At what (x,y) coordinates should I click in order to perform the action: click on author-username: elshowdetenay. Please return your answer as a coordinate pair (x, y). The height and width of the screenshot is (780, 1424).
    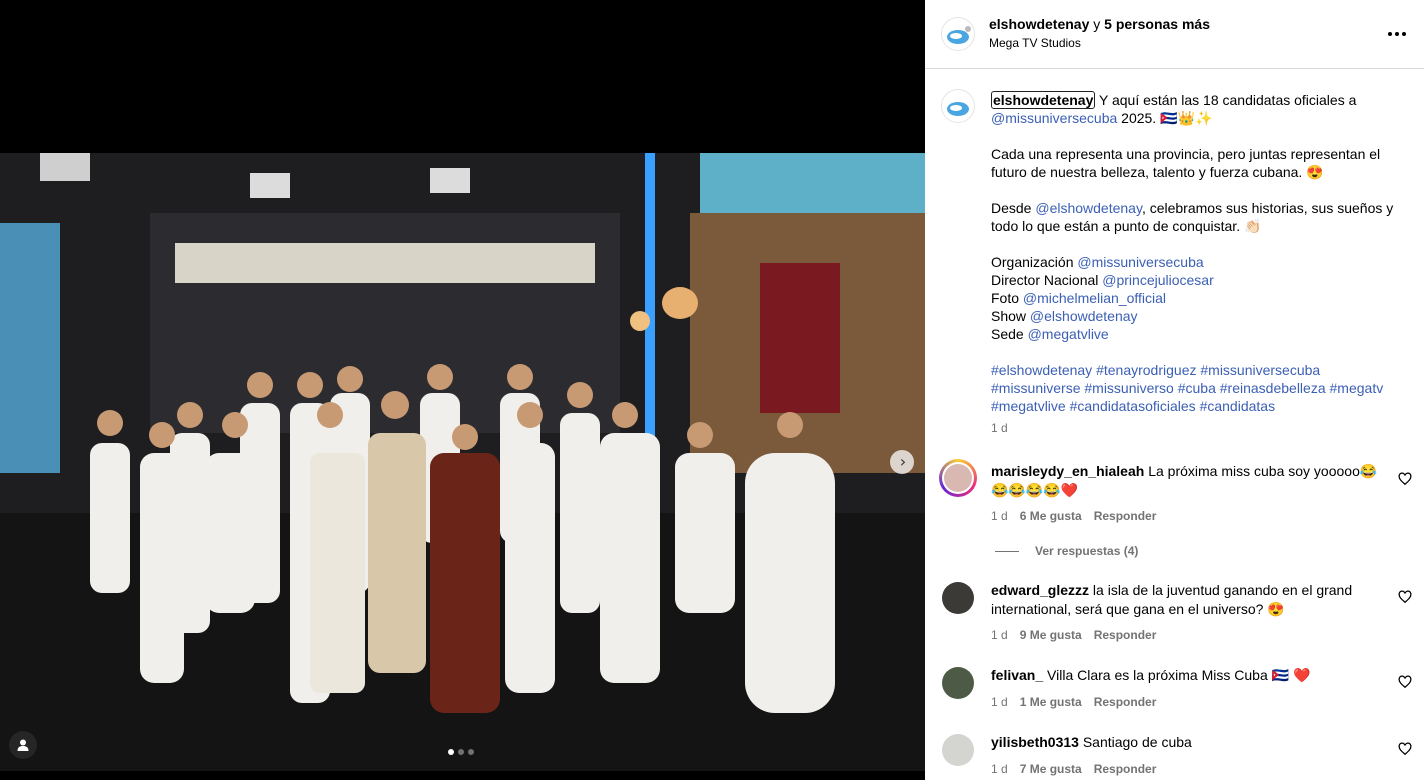
    Looking at the image, I should click on (1039, 24).